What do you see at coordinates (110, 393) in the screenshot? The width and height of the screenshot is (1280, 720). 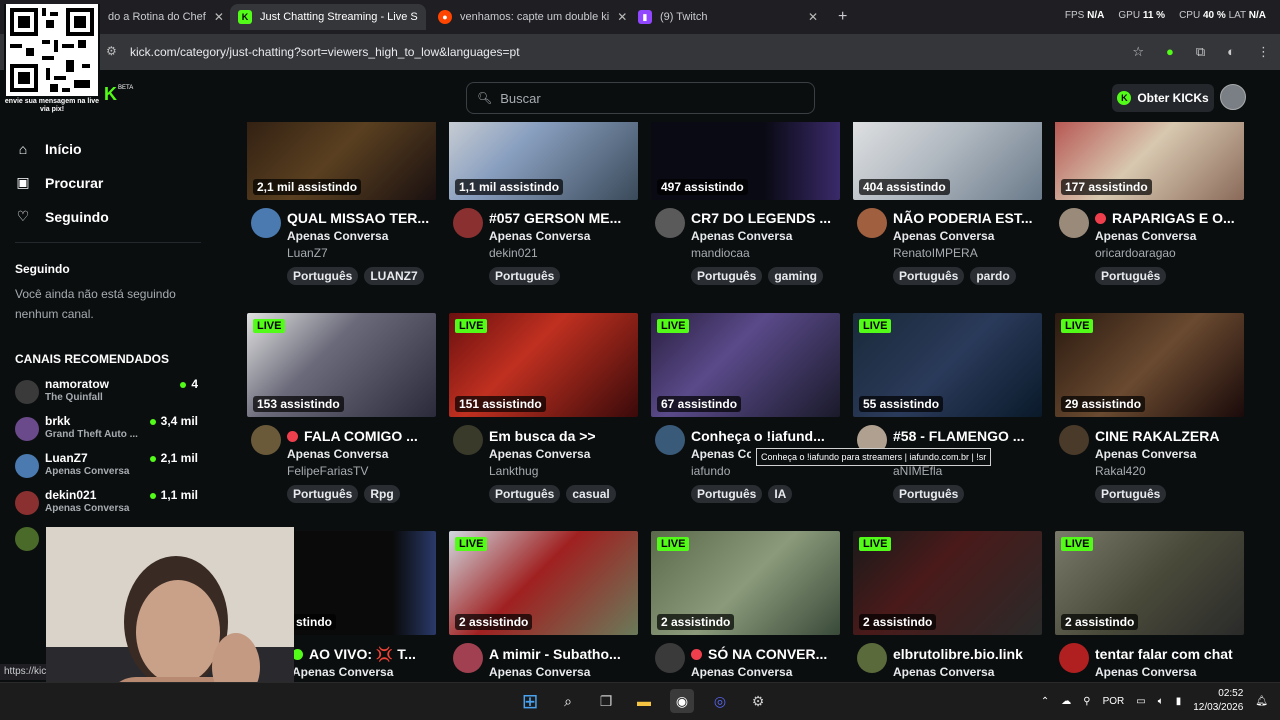 I see `recommended-channel: namoratow The Quinfall 4` at bounding box center [110, 393].